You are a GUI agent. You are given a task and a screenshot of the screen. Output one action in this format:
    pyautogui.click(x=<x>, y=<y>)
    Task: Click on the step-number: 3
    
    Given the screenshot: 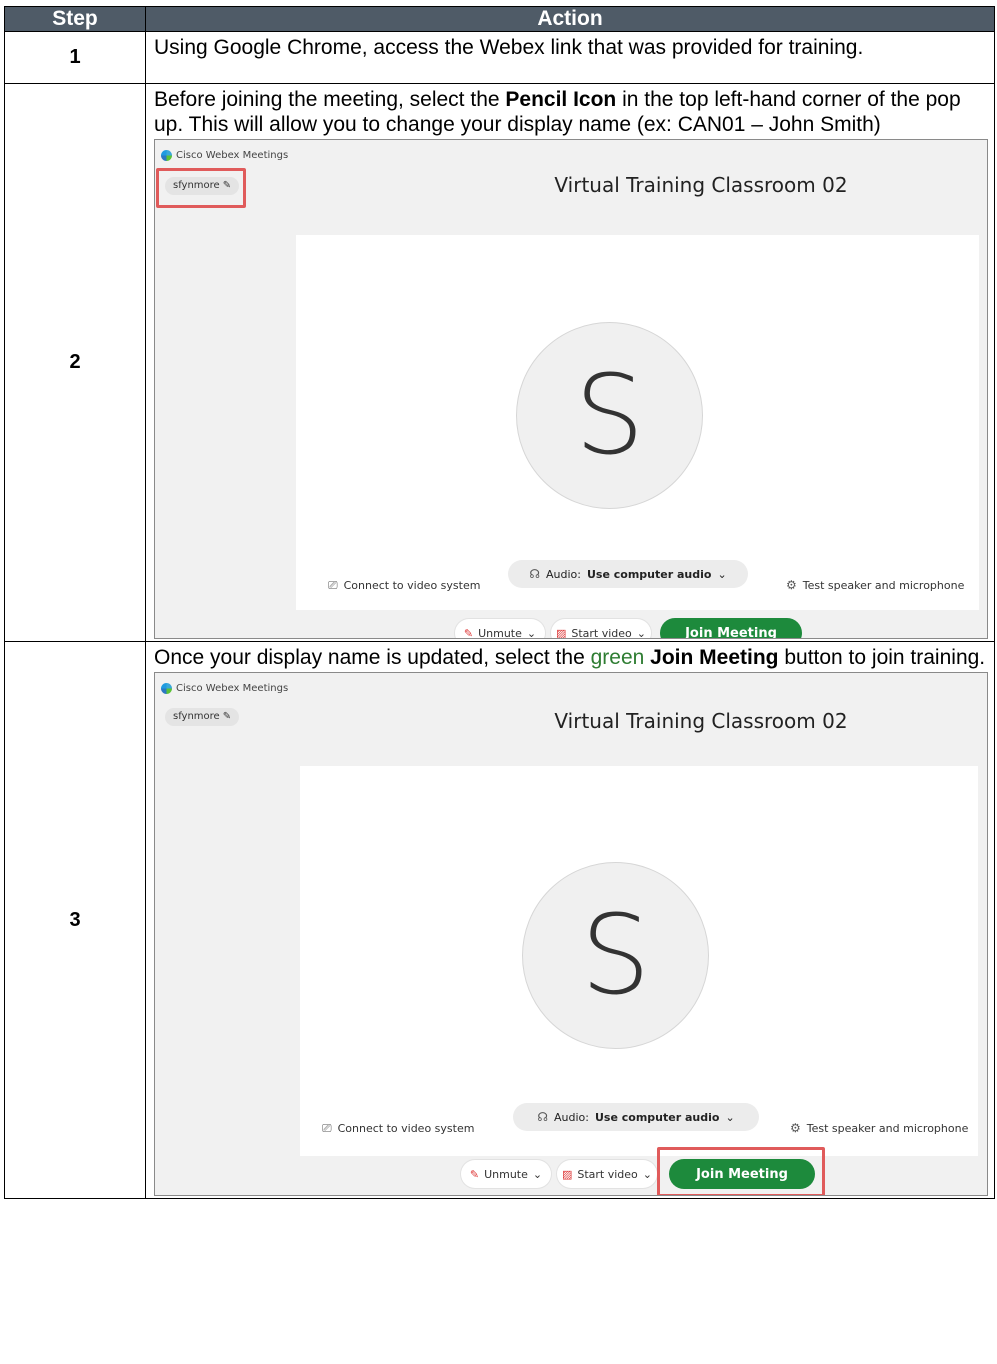 What is the action you would take?
    pyautogui.click(x=75, y=920)
    